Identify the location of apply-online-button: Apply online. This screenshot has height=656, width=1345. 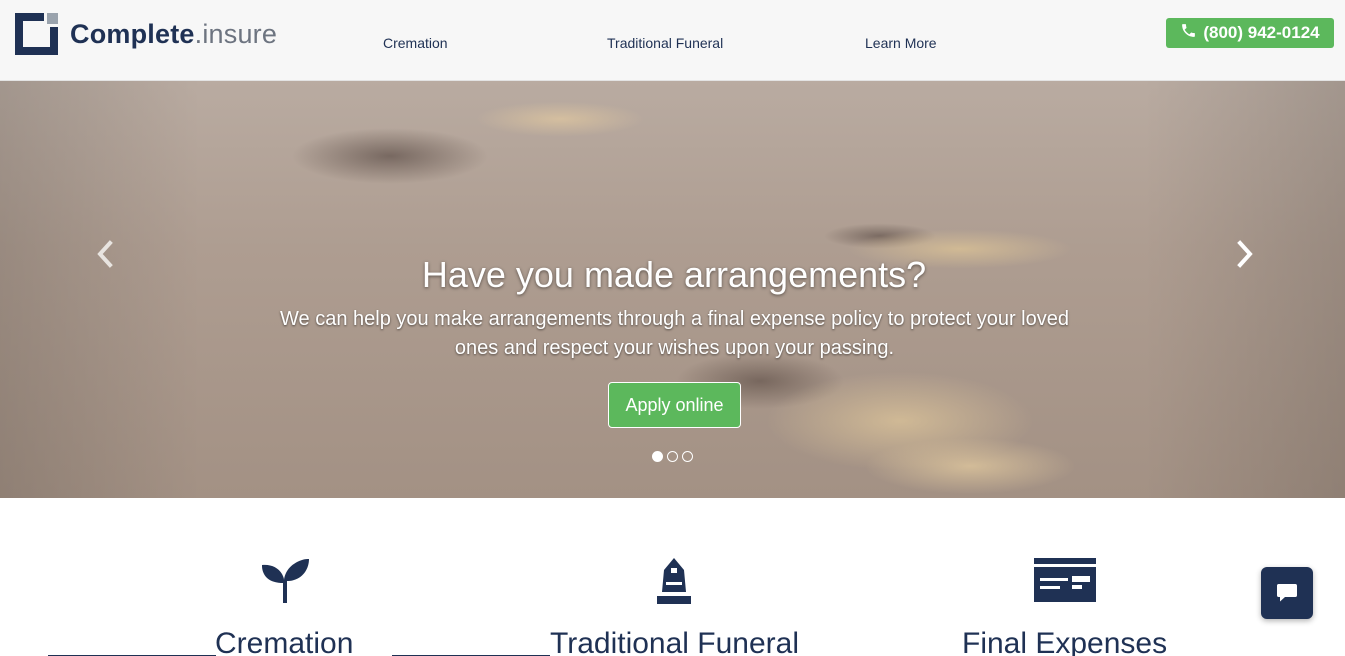
(674, 405).